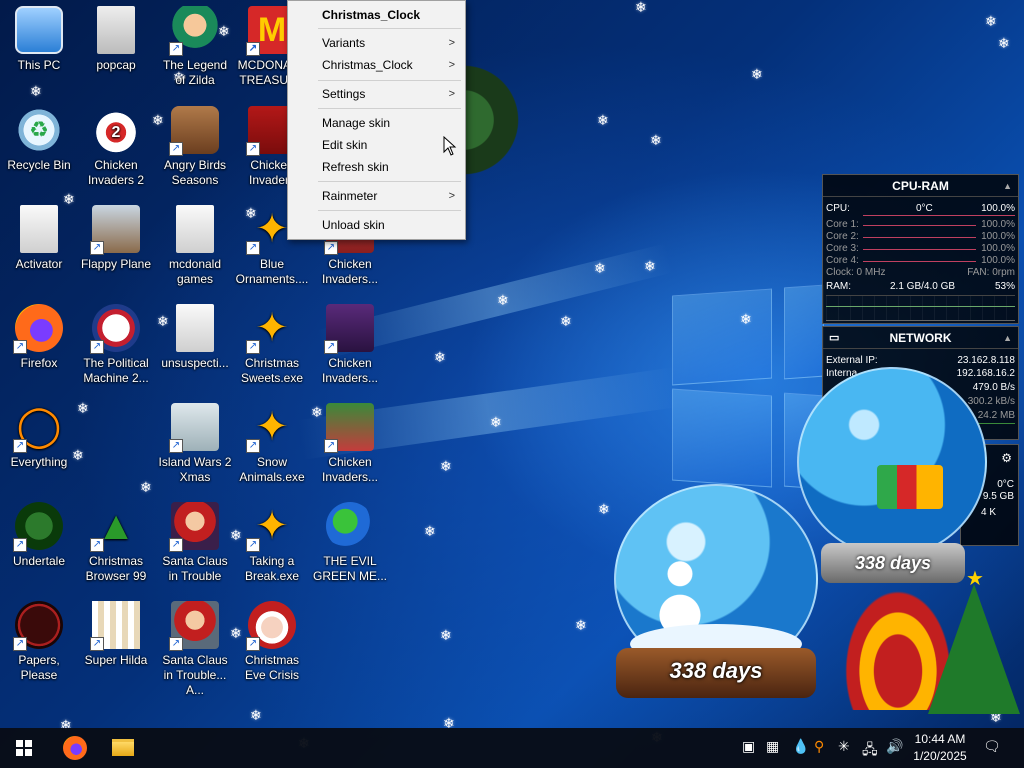 Image resolution: width=1024 pixels, height=768 pixels. I want to click on windows-logo-icon, so click(24, 748).